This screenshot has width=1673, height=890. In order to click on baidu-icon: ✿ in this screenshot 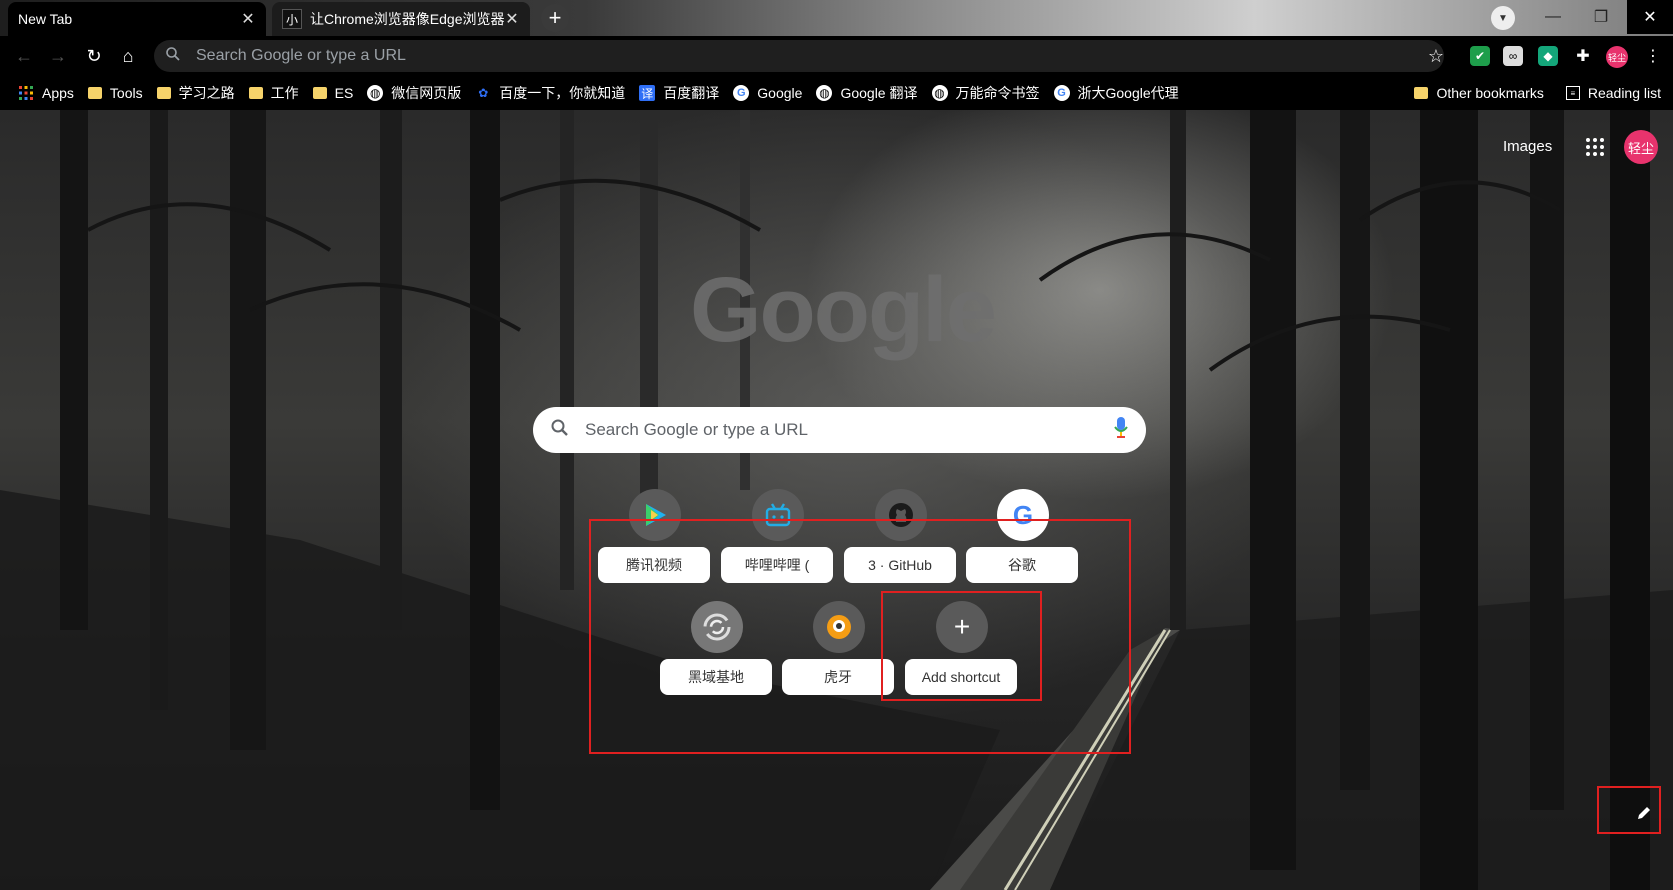, I will do `click(483, 93)`.